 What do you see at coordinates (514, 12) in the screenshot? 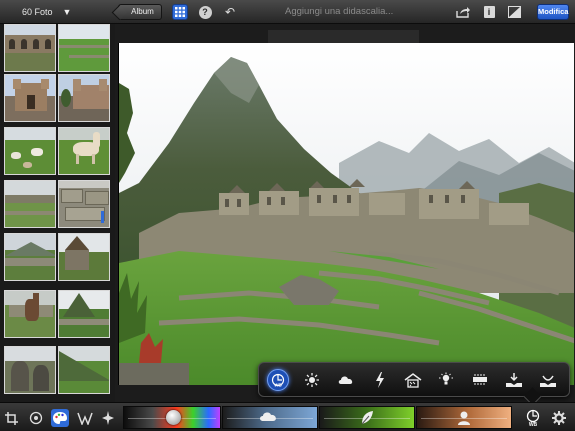
I see `compare-icon` at bounding box center [514, 12].